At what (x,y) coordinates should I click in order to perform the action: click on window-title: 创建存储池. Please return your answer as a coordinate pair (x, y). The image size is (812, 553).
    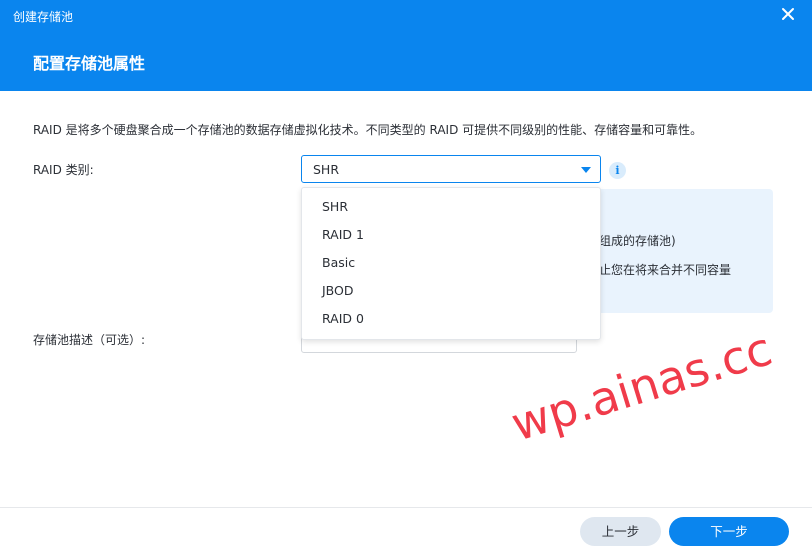
    Looking at the image, I should click on (43, 17).